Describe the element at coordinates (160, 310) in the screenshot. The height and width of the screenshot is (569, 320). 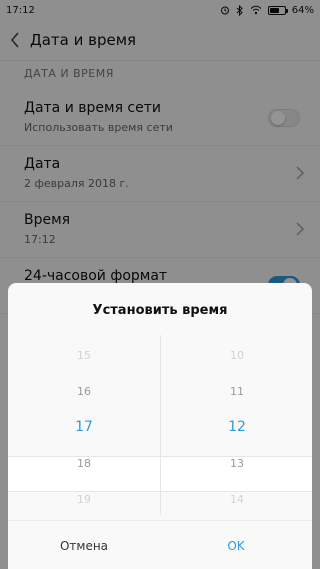
I see `dialog-title: Установить время` at that location.